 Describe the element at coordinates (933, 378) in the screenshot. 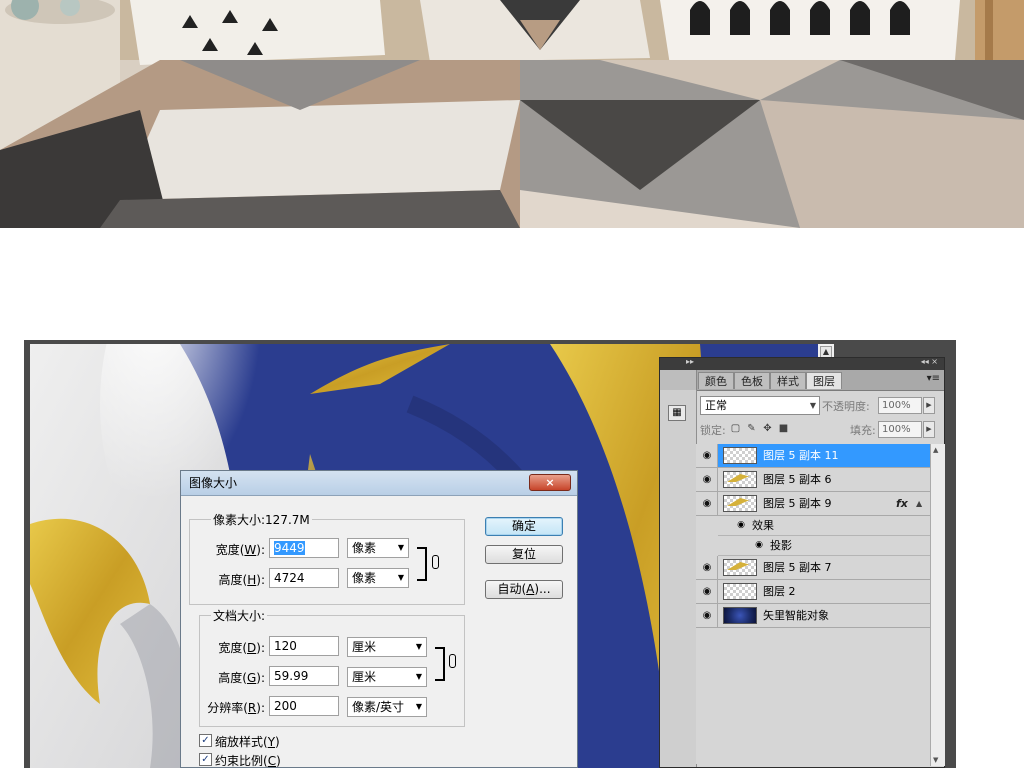

I see `panel-menu-icon: ▾≡` at that location.